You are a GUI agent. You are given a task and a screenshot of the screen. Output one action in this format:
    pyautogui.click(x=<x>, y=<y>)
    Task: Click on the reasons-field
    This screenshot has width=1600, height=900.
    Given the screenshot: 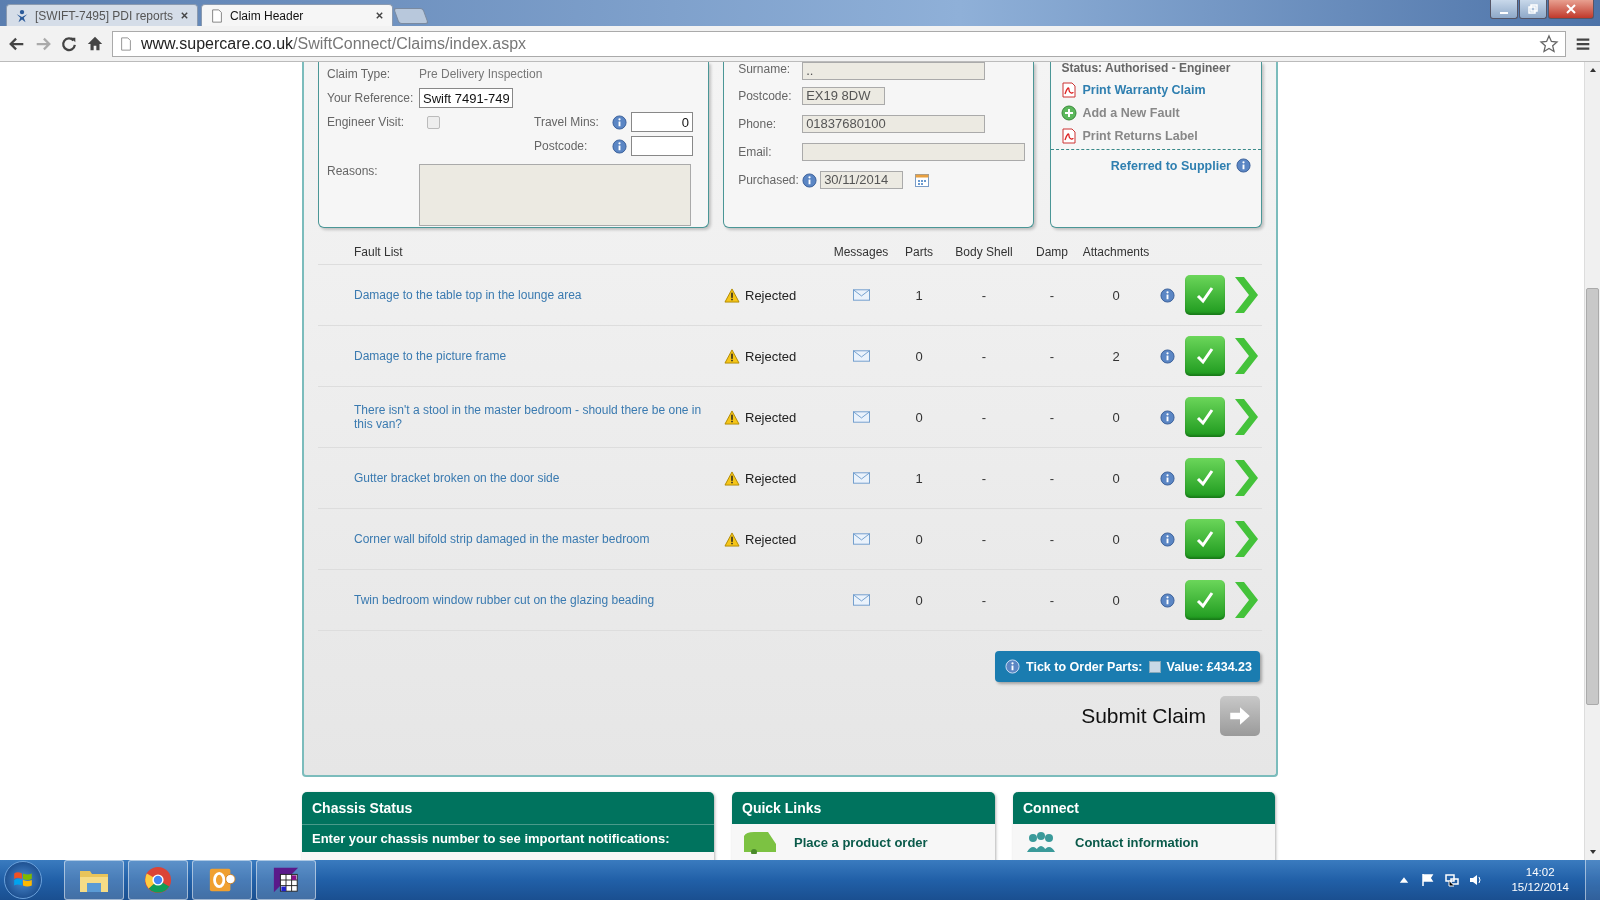 What is the action you would take?
    pyautogui.click(x=555, y=195)
    